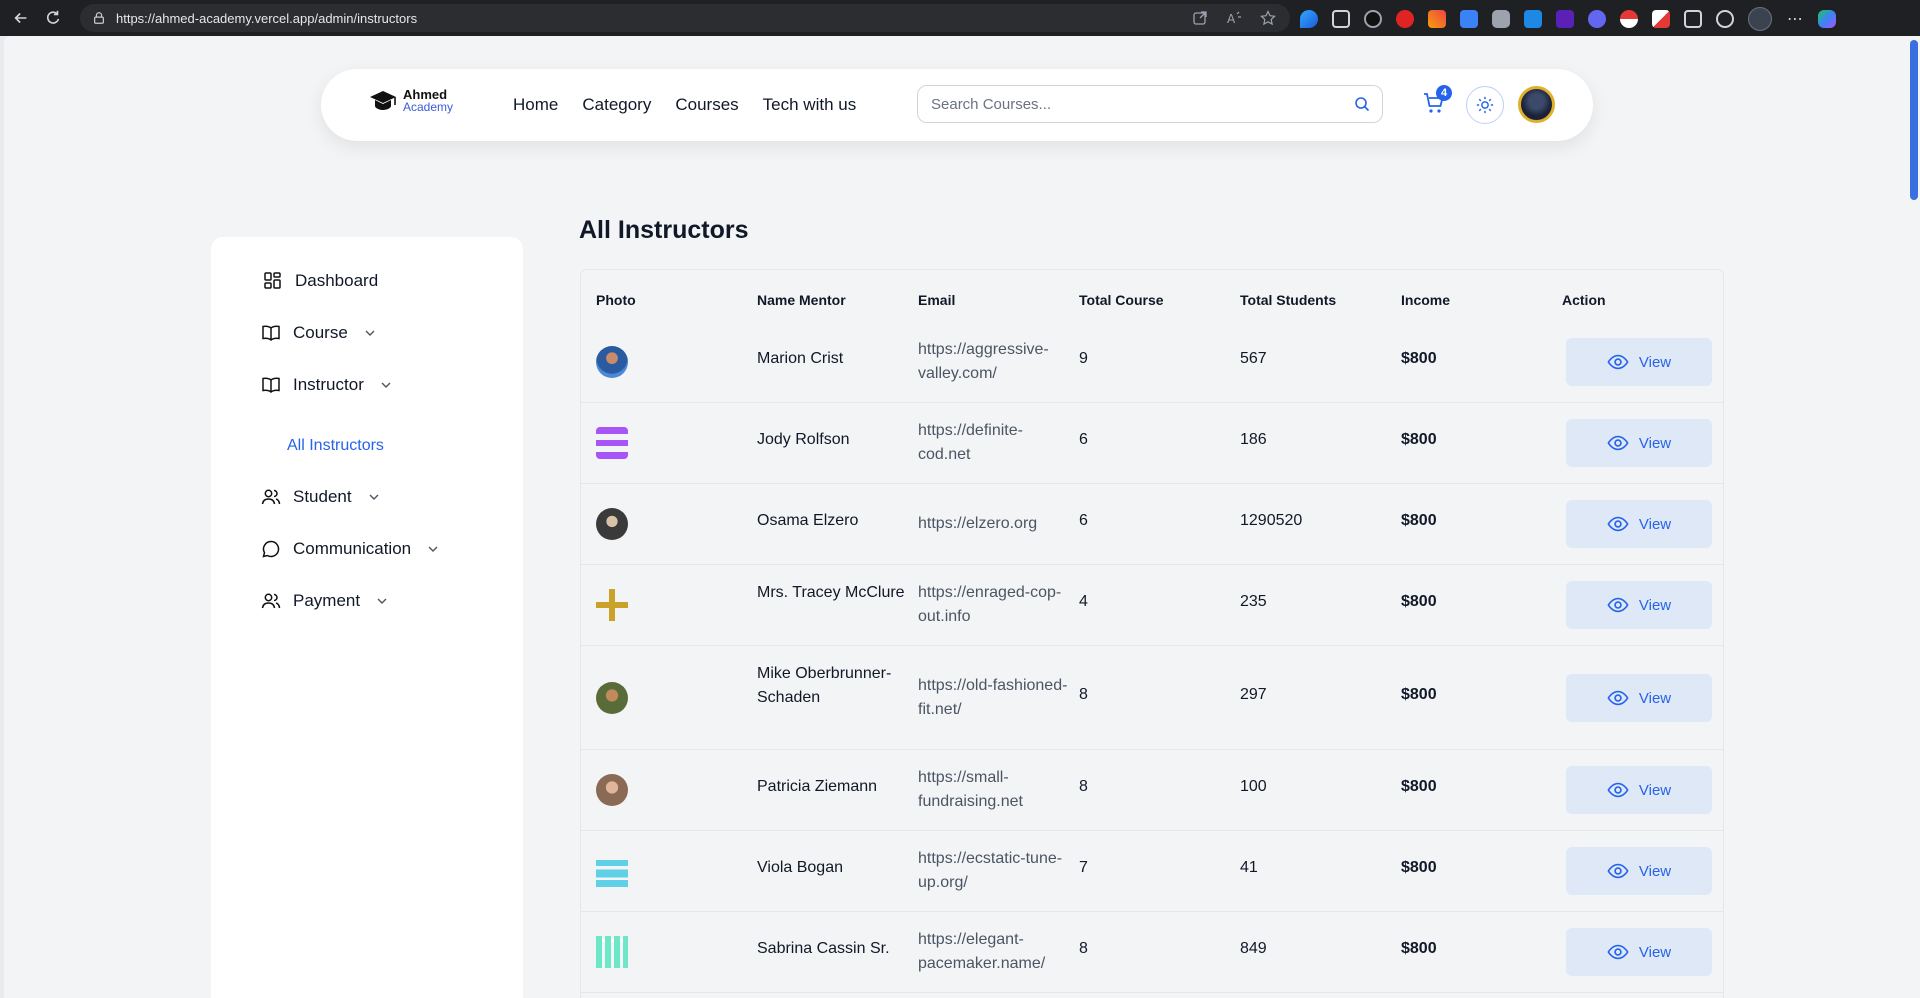 This screenshot has width=1920, height=998. What do you see at coordinates (990, 870) in the screenshot?
I see `instructor-email: https://ecstatic-tune-up.org/` at bounding box center [990, 870].